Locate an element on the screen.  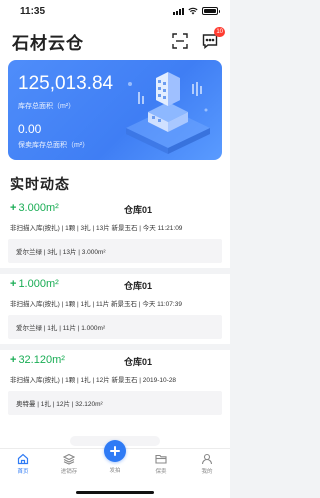
record-area-value: 3.000m² is located at coordinates (38, 208).